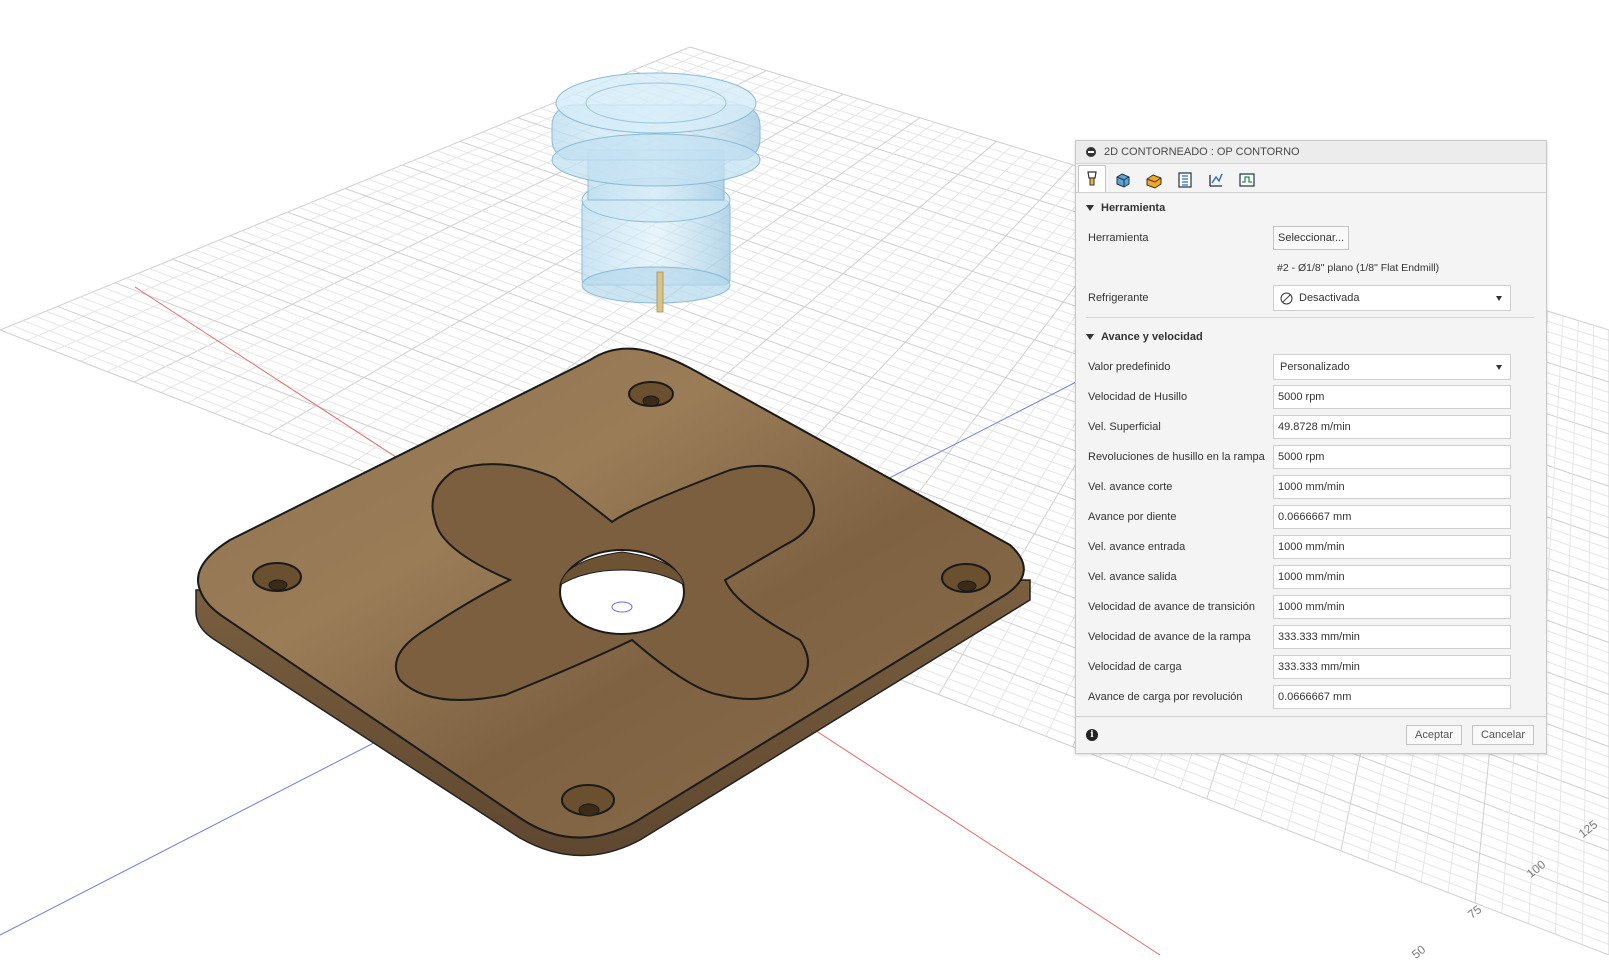 The image size is (1609, 962). What do you see at coordinates (651, 394) in the screenshot?
I see `screw-hole-top` at bounding box center [651, 394].